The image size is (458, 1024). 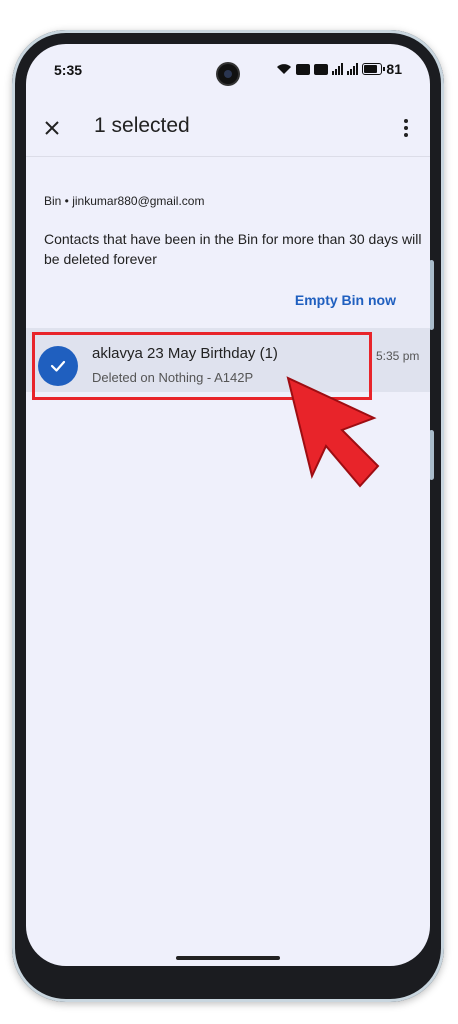 I want to click on close-icon, so click(x=52, y=128).